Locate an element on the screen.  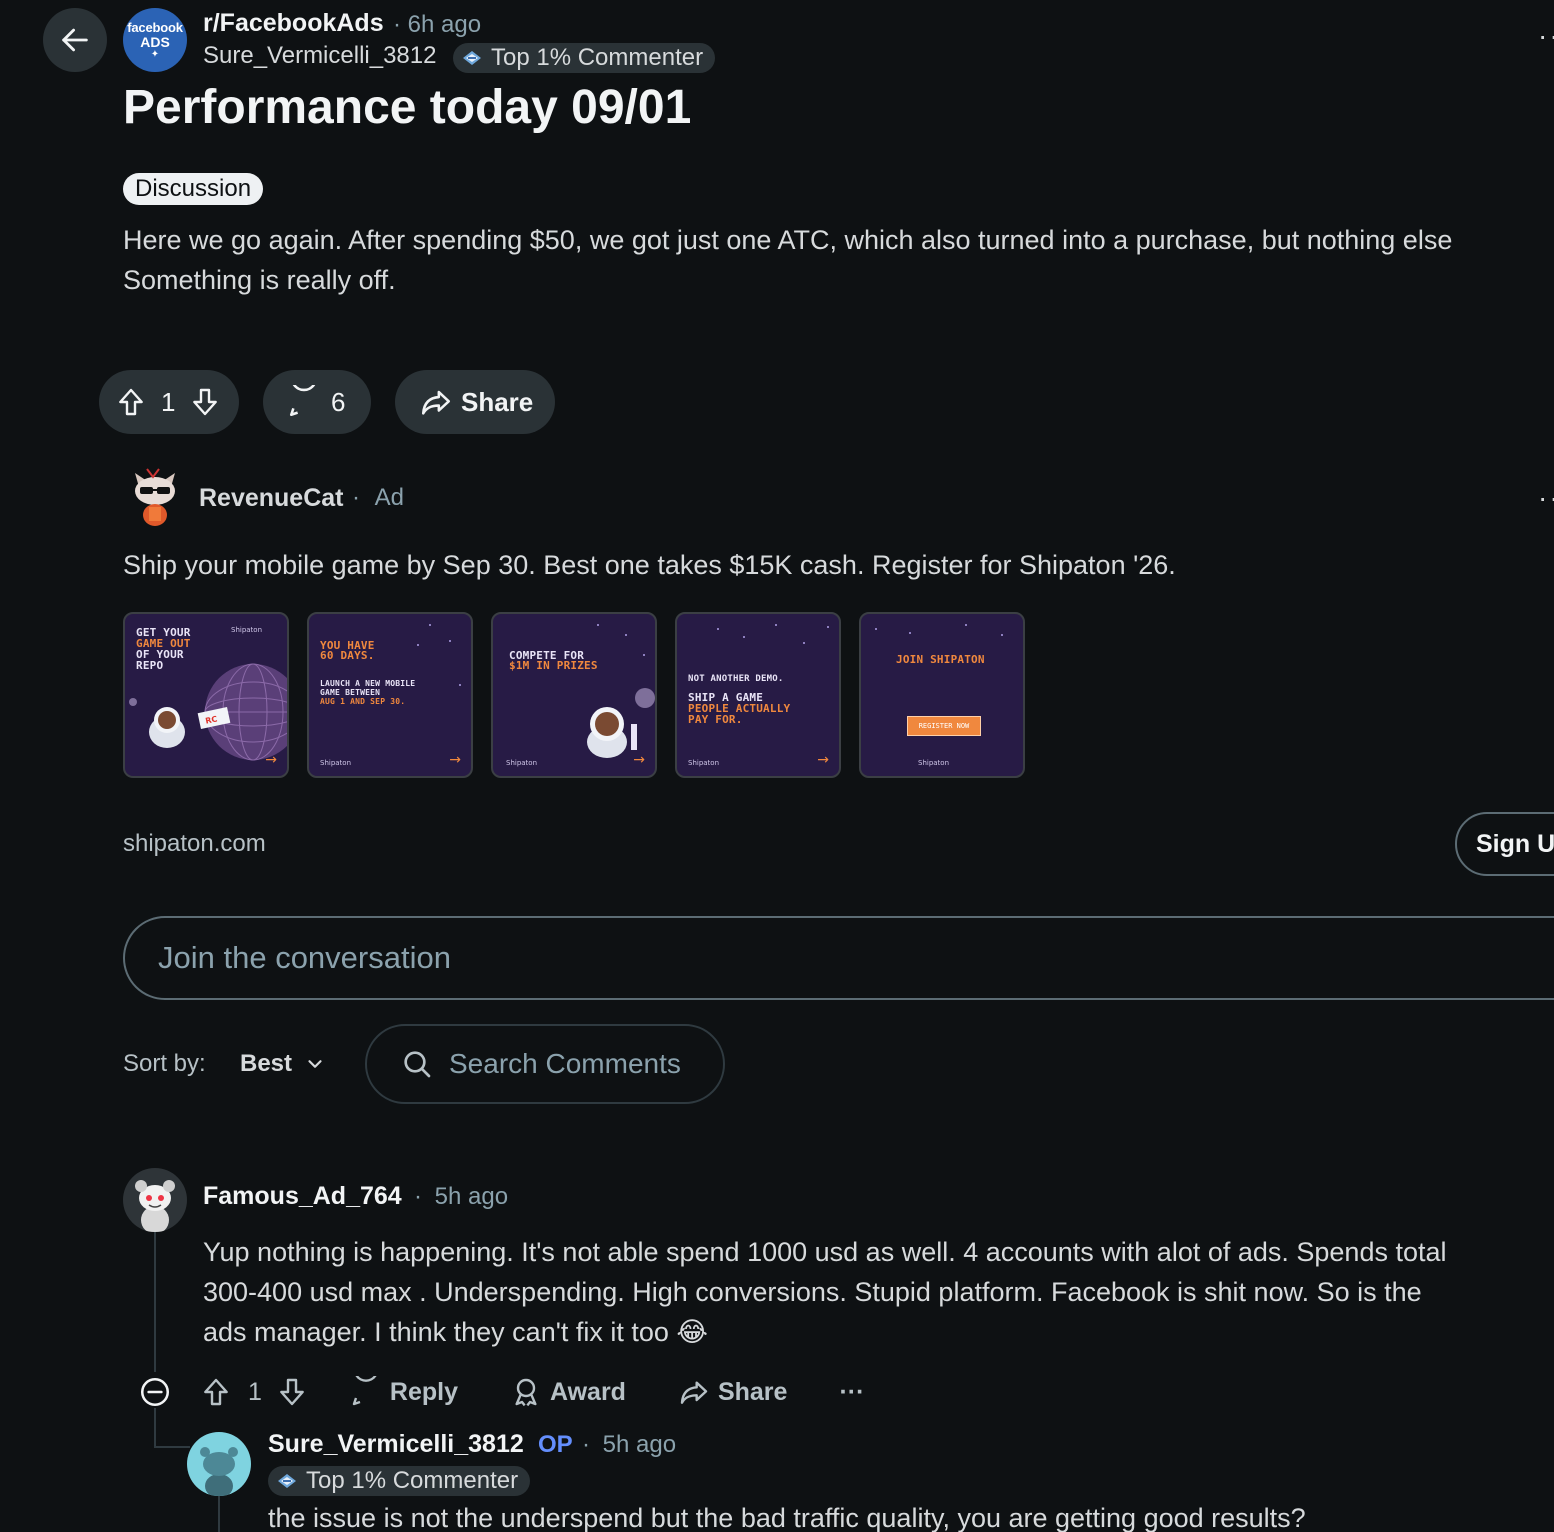
award-label: Award is located at coordinates (588, 1391).